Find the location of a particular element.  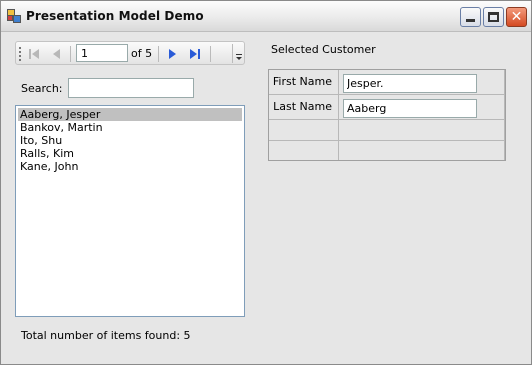

list-item: Aaberg, Jesper is located at coordinates (130, 114).